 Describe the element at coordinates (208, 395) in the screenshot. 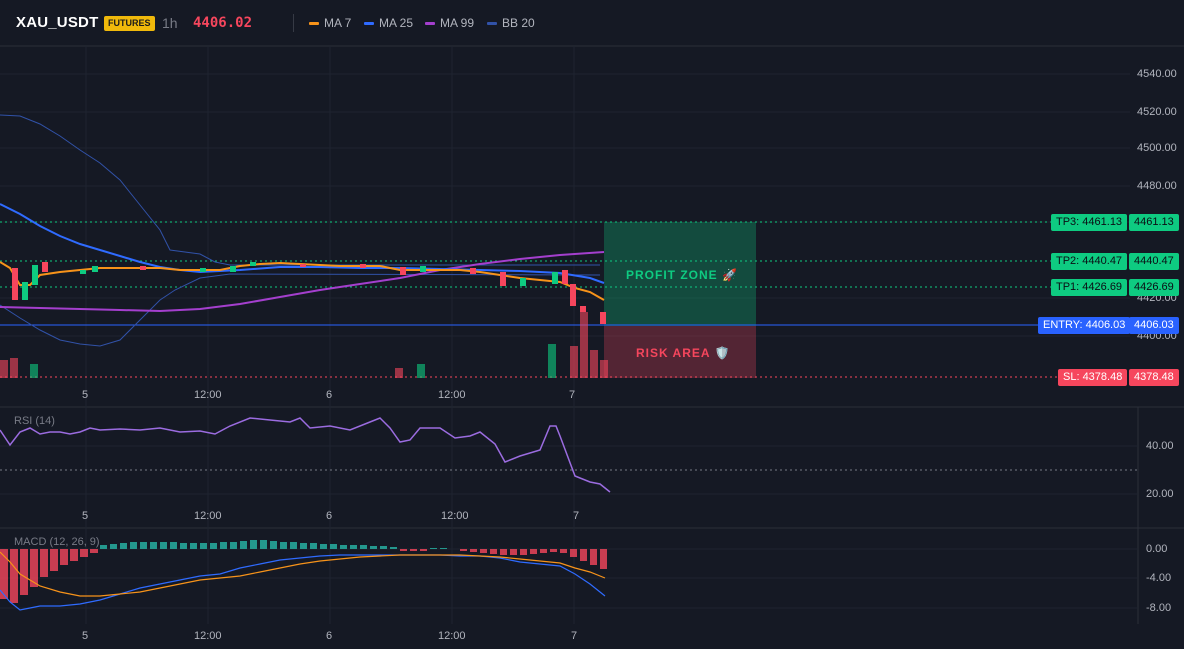

I see `time-axis-main-1200a: 12:00` at that location.